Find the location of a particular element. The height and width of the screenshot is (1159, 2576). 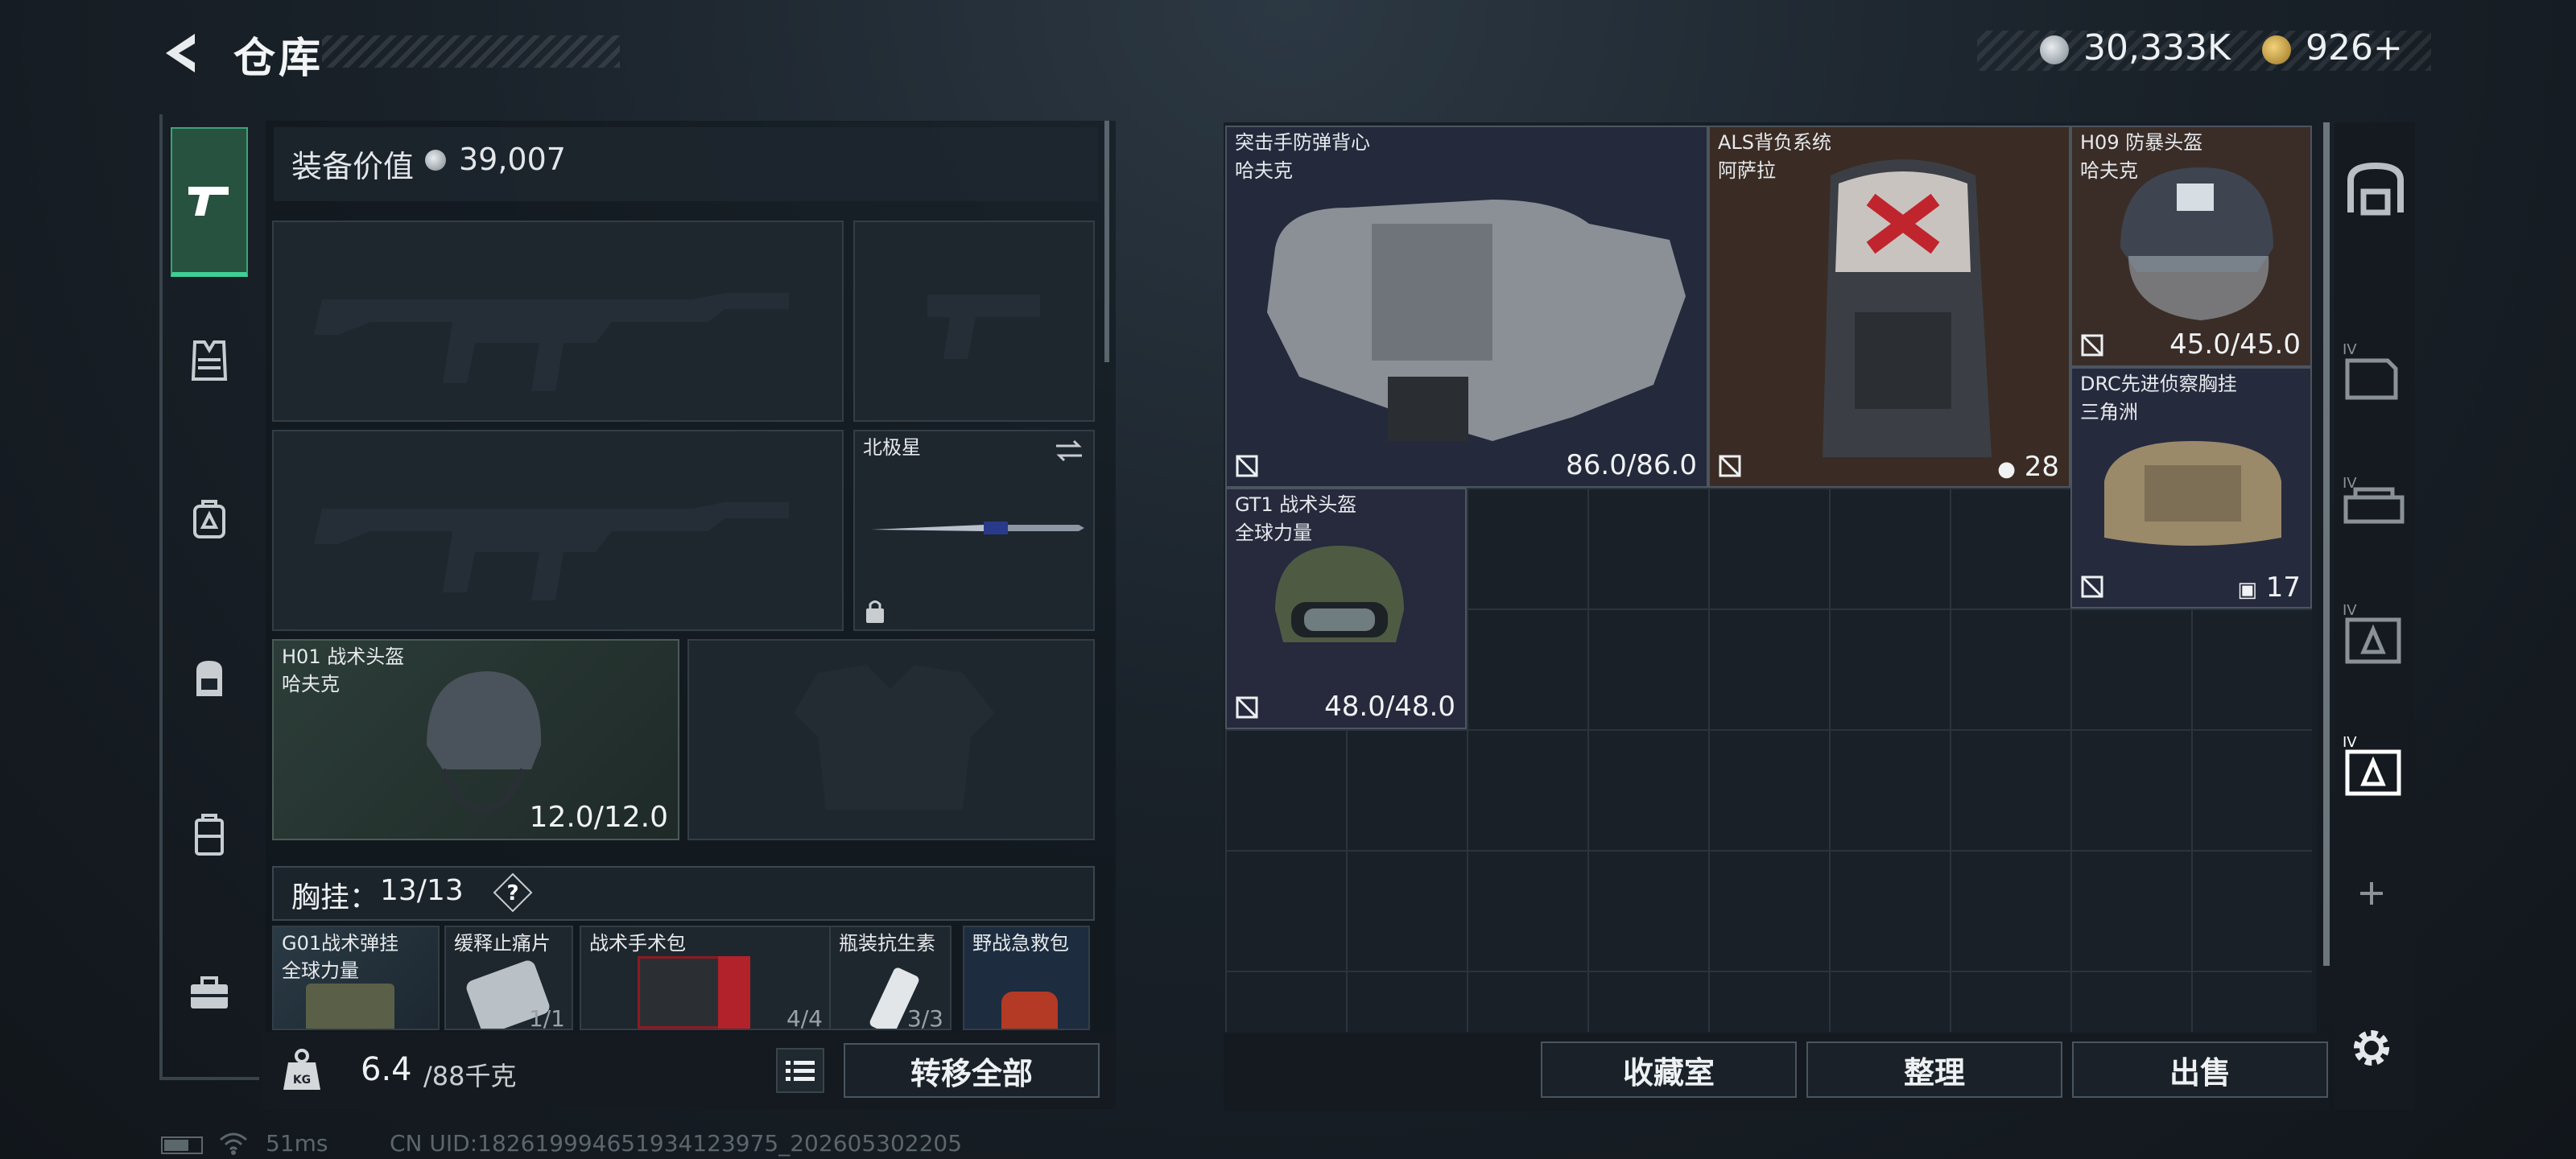

add-container-icon is located at coordinates (2371, 893).